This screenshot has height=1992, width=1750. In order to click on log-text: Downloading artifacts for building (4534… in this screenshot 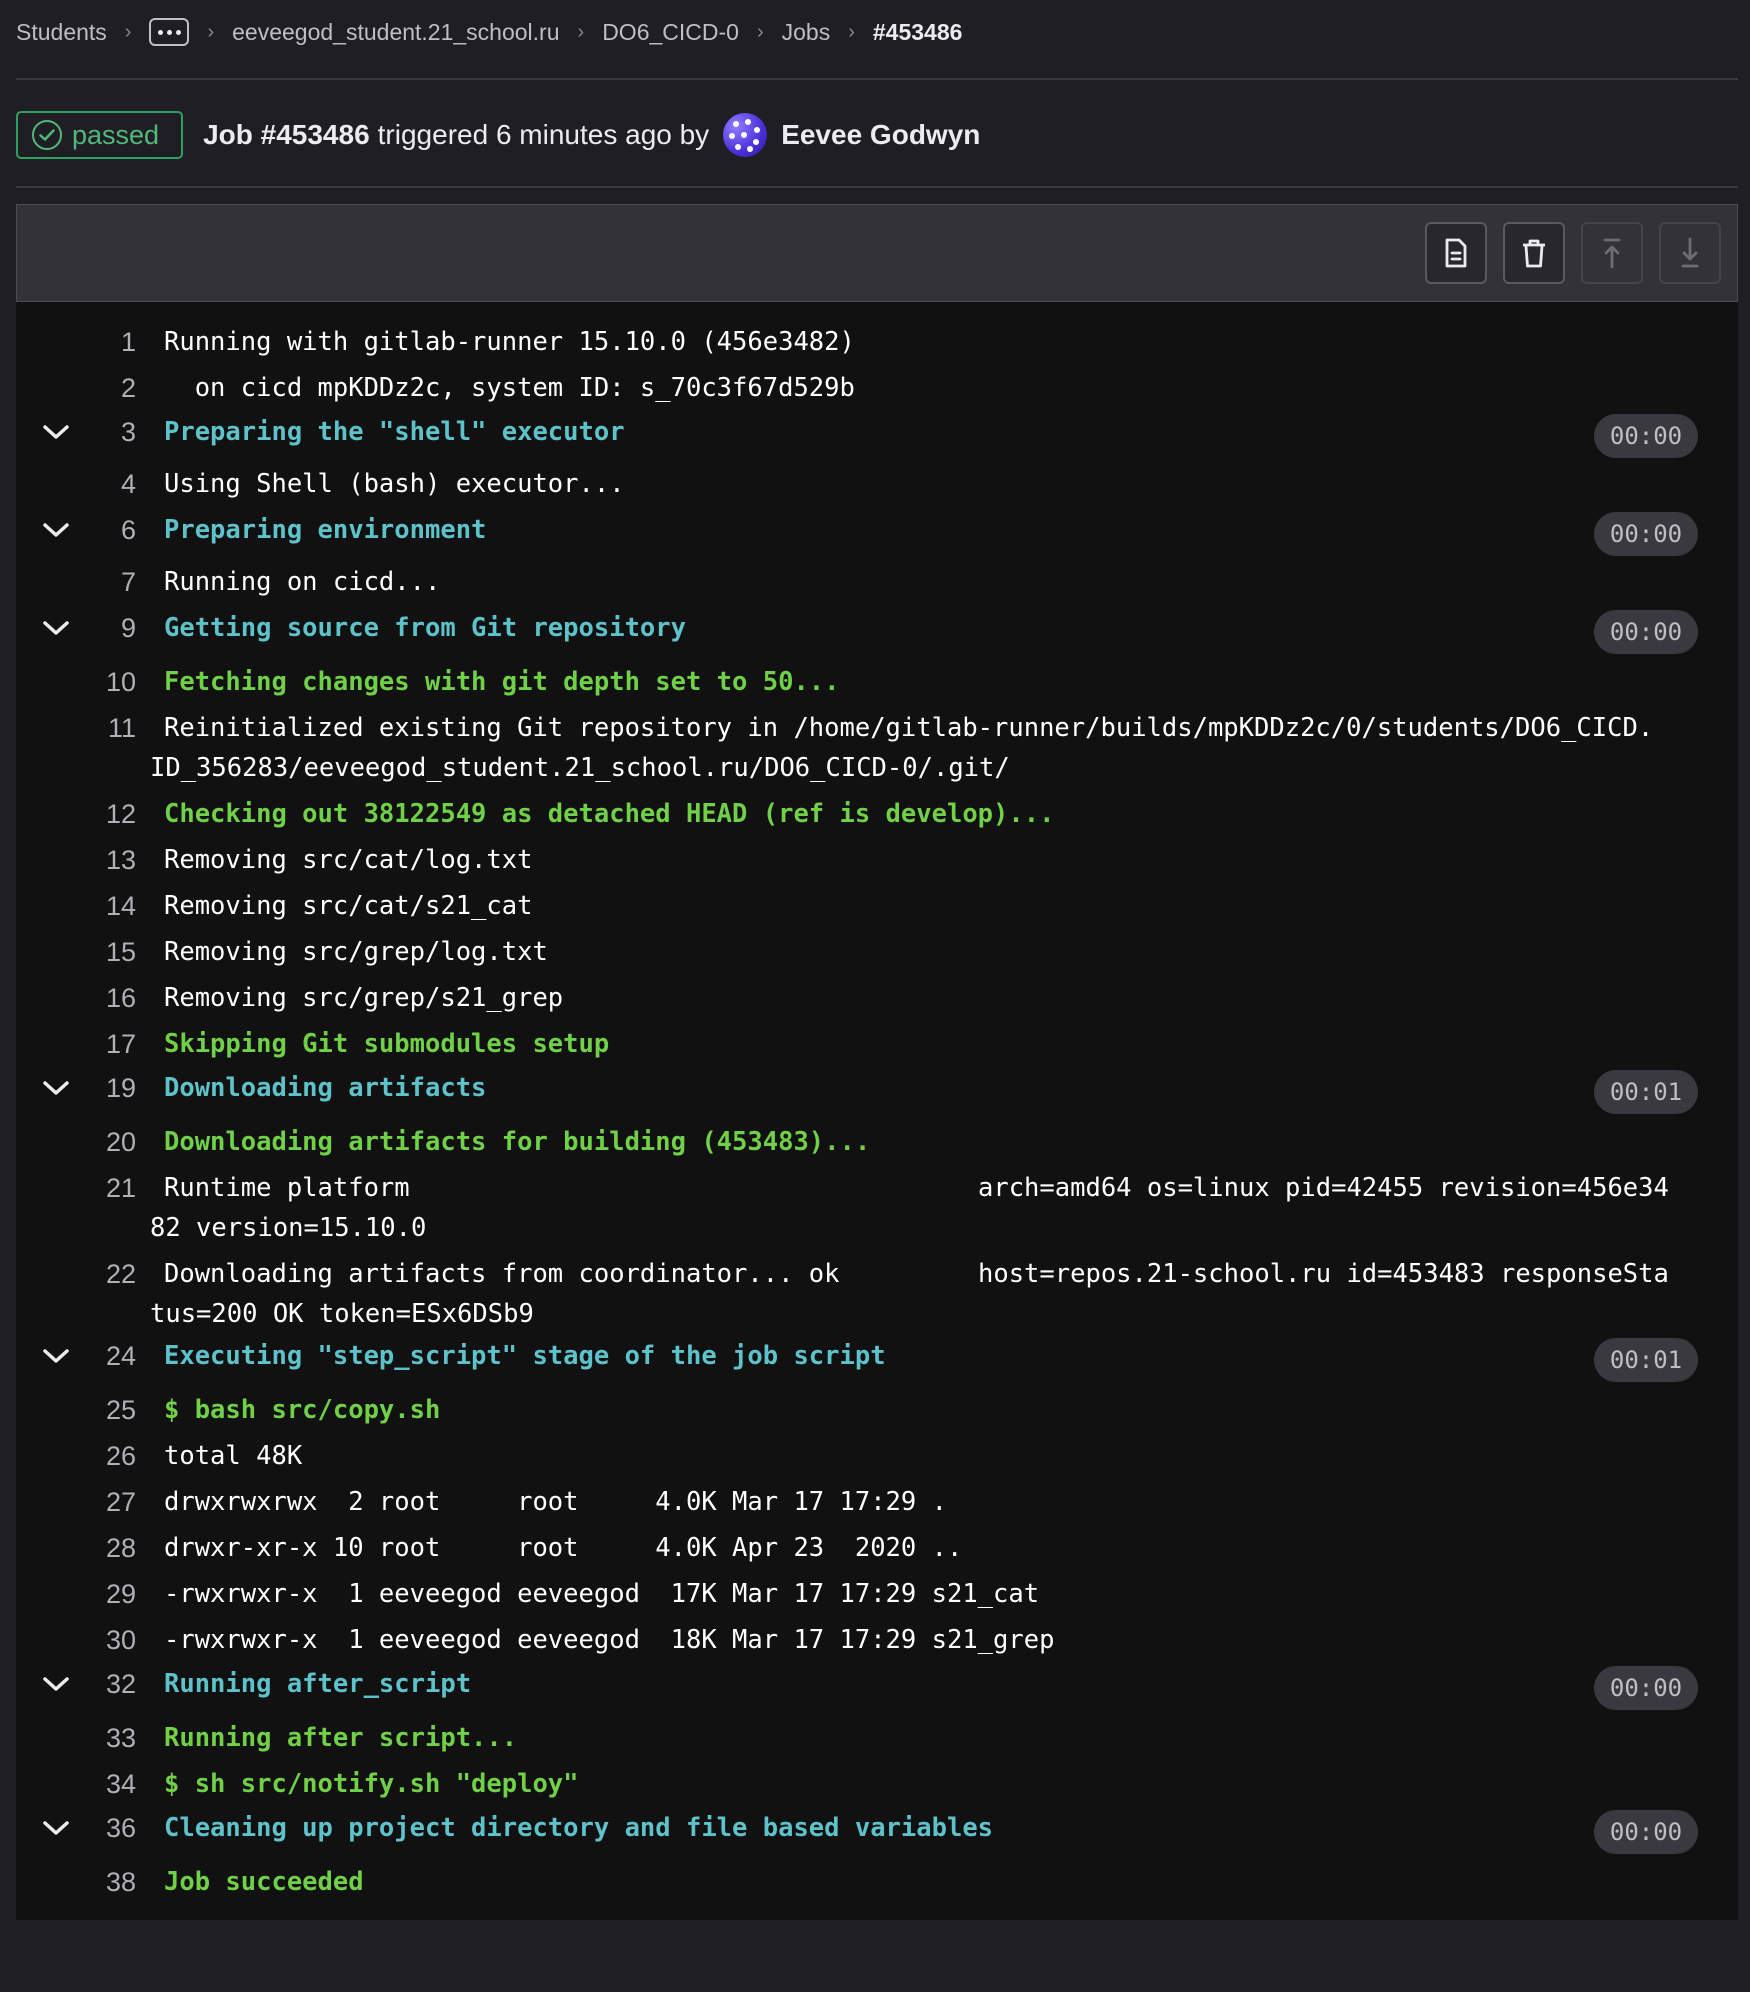, I will do `click(517, 1142)`.